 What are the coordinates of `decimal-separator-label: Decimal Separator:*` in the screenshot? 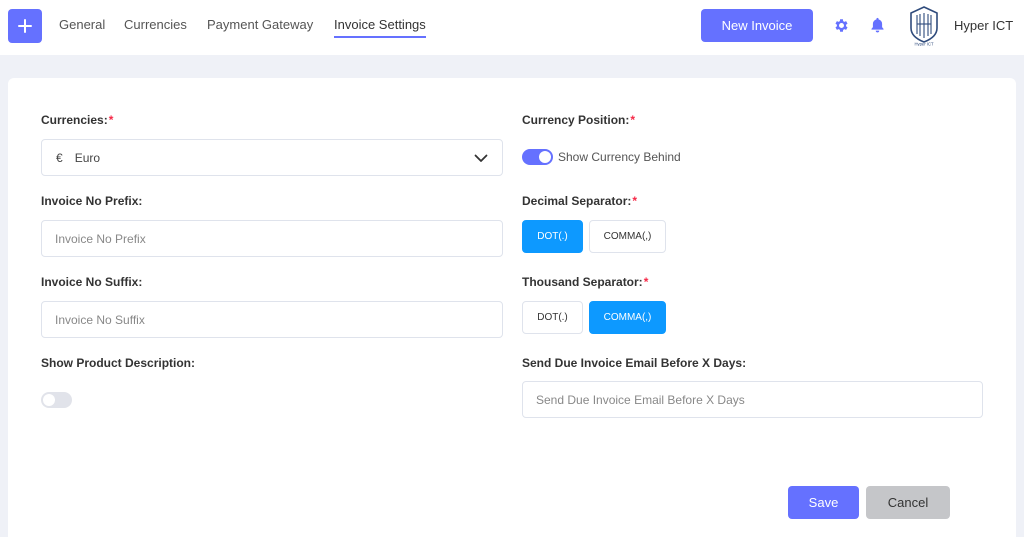 It's located at (580, 201).